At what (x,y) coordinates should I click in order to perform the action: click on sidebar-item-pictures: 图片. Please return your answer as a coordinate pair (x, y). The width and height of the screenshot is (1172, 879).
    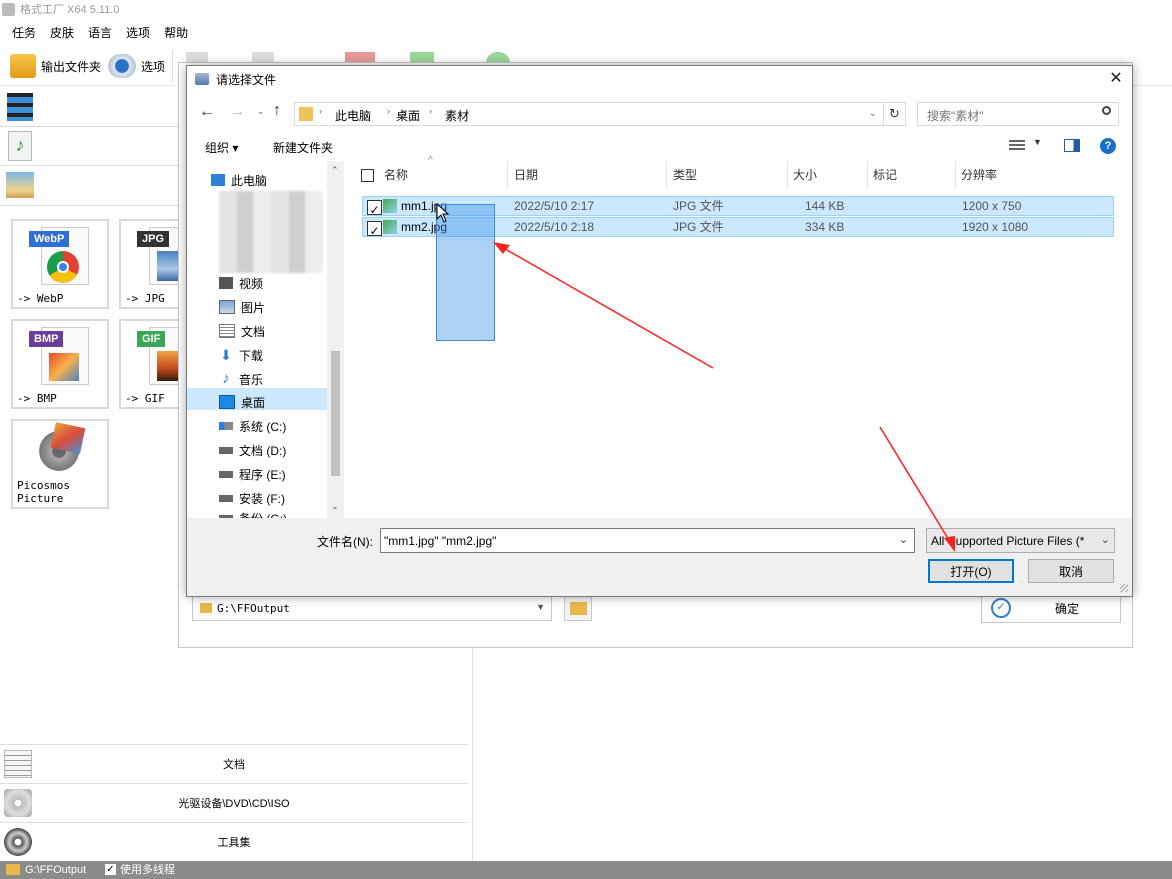
    Looking at the image, I should click on (242, 307).